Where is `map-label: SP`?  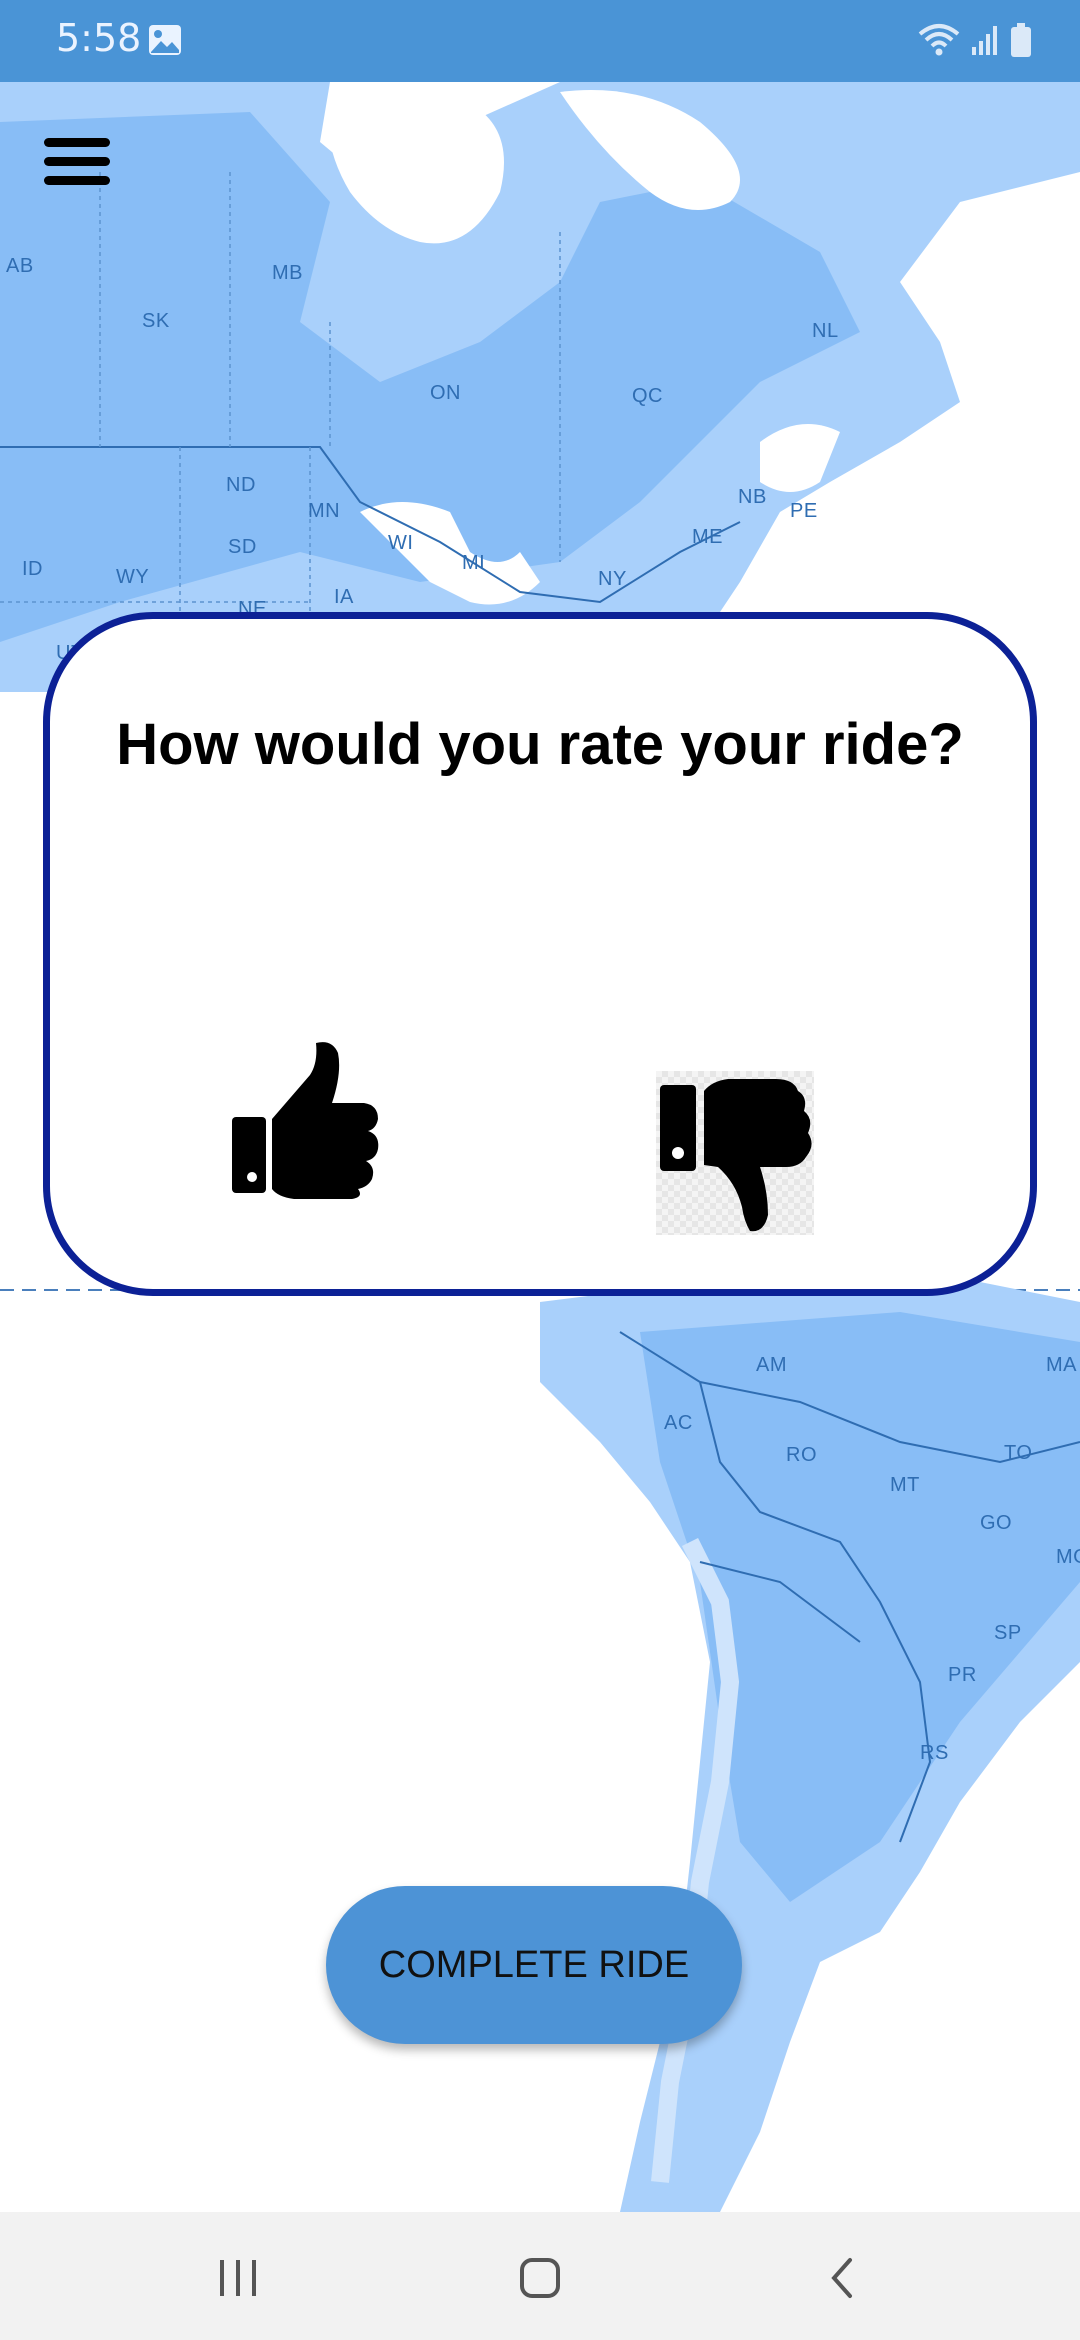
map-label: SP is located at coordinates (1008, 1633).